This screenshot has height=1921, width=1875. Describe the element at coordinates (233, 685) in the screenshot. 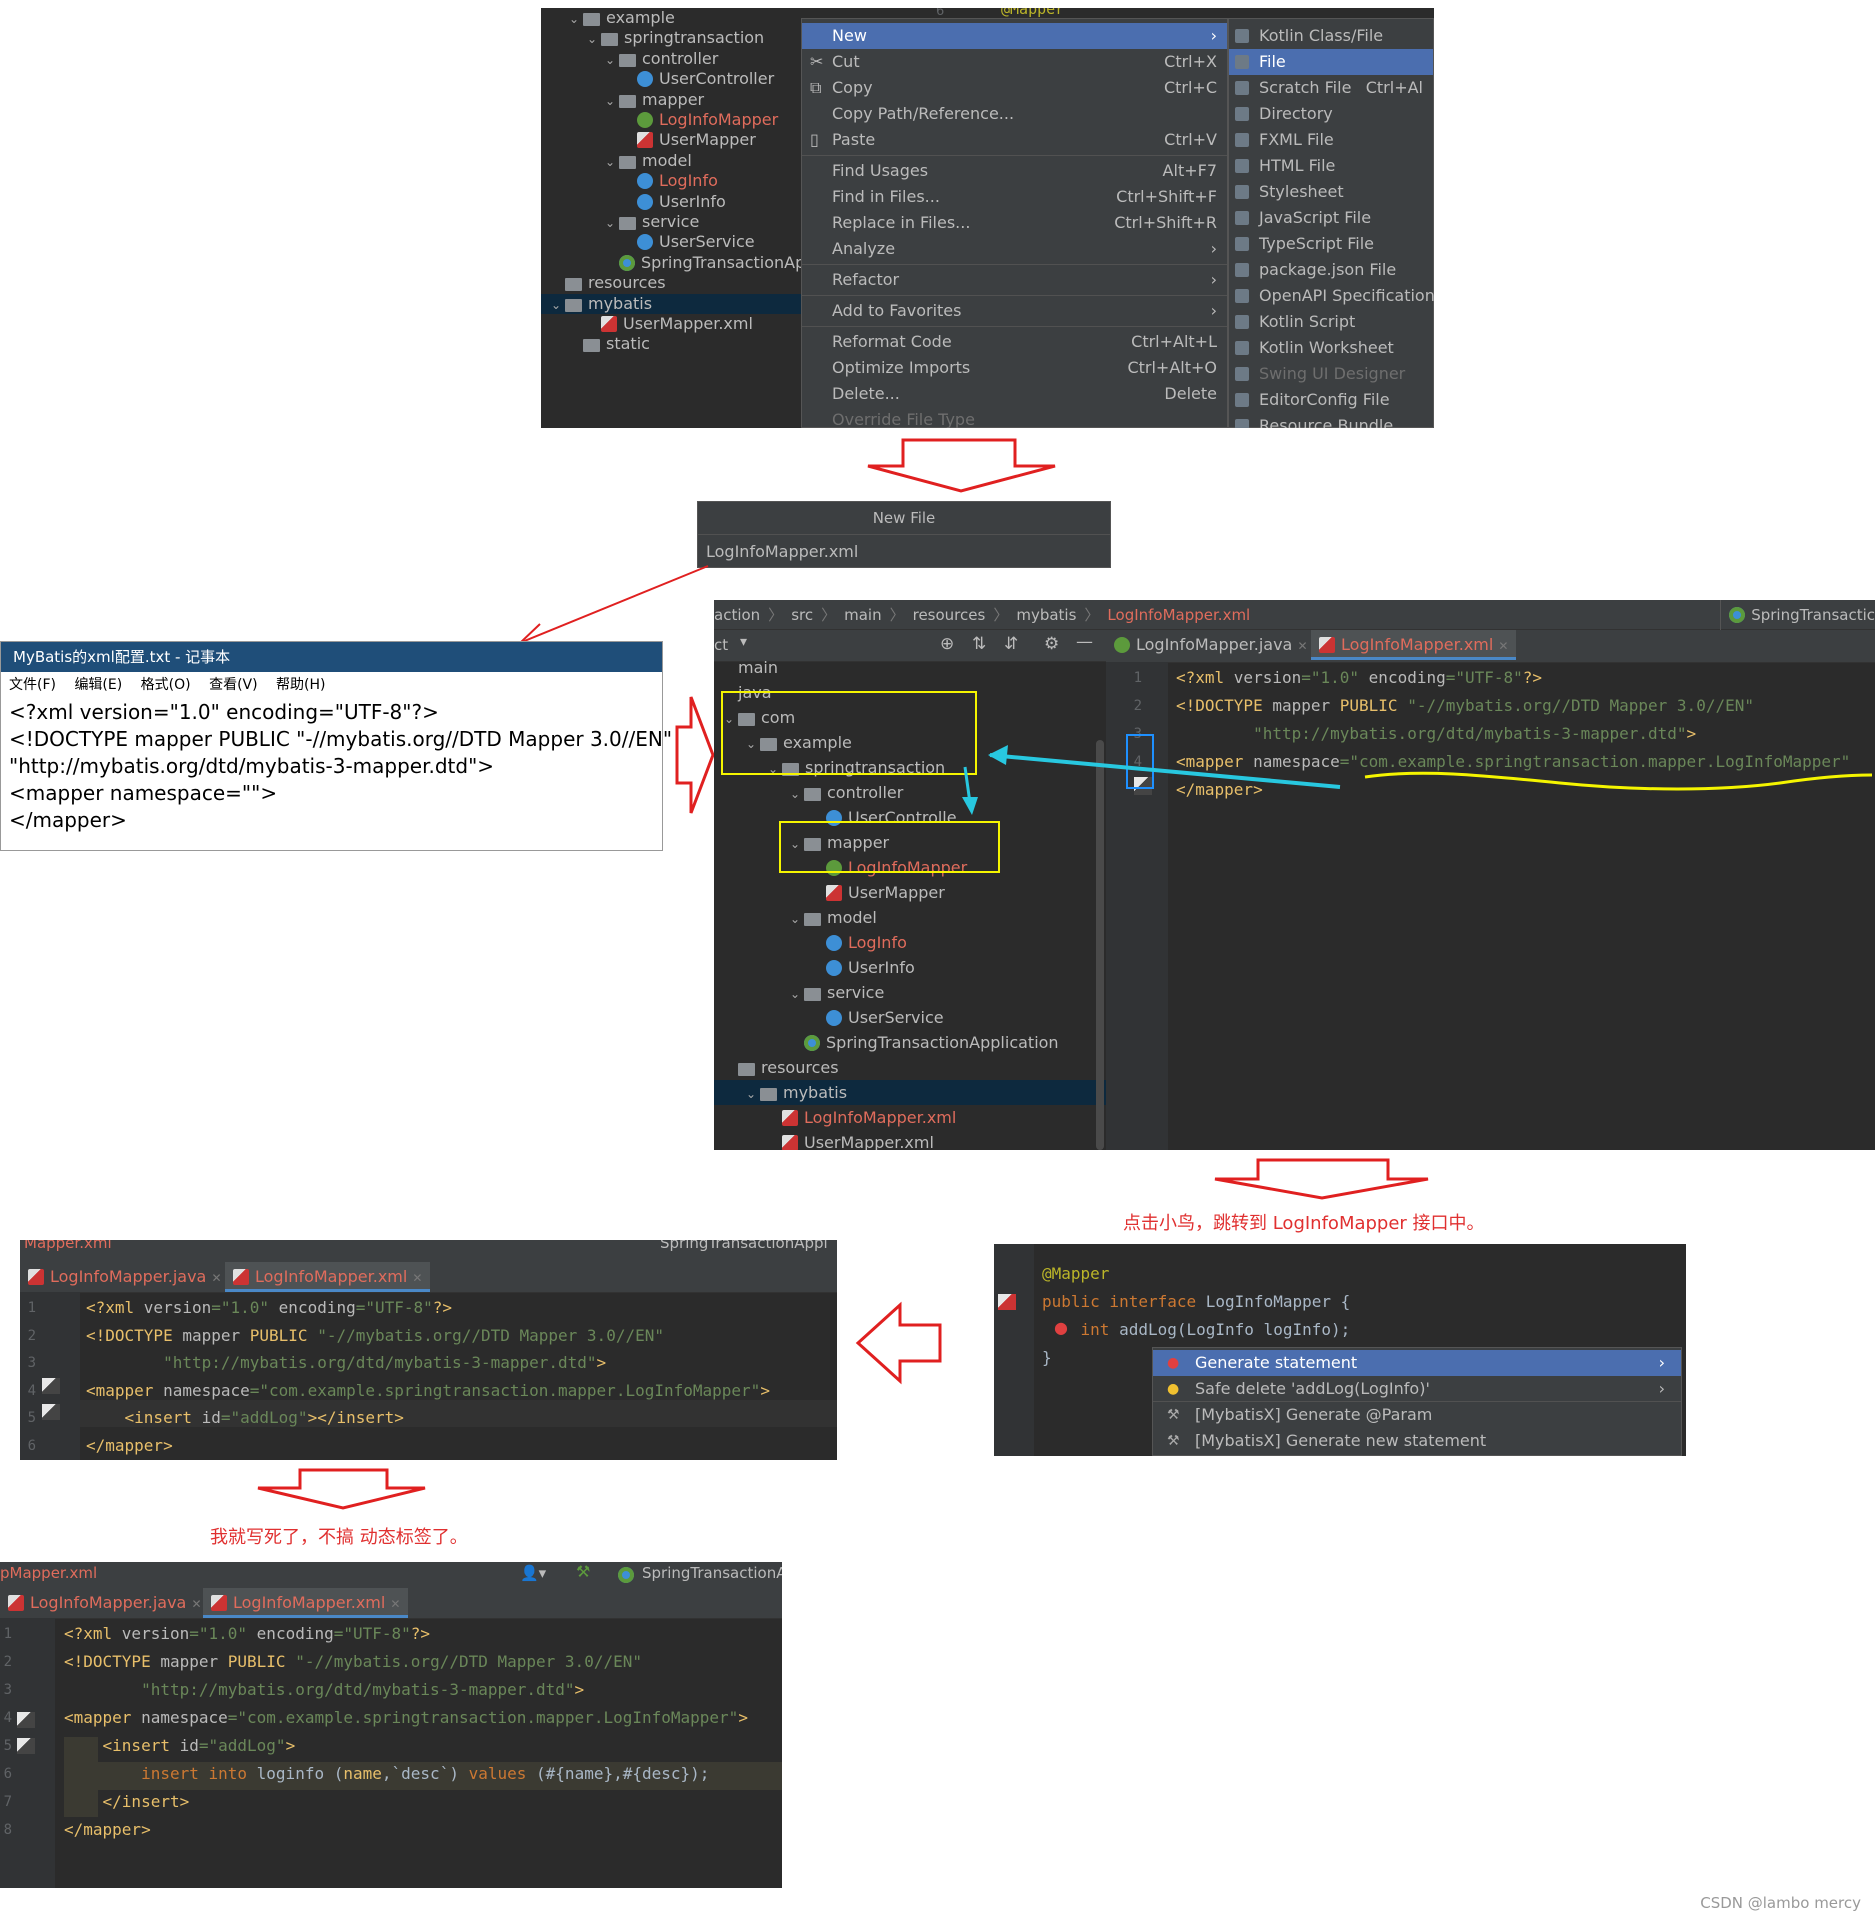

I see `menu-view: 查看(V)` at that location.